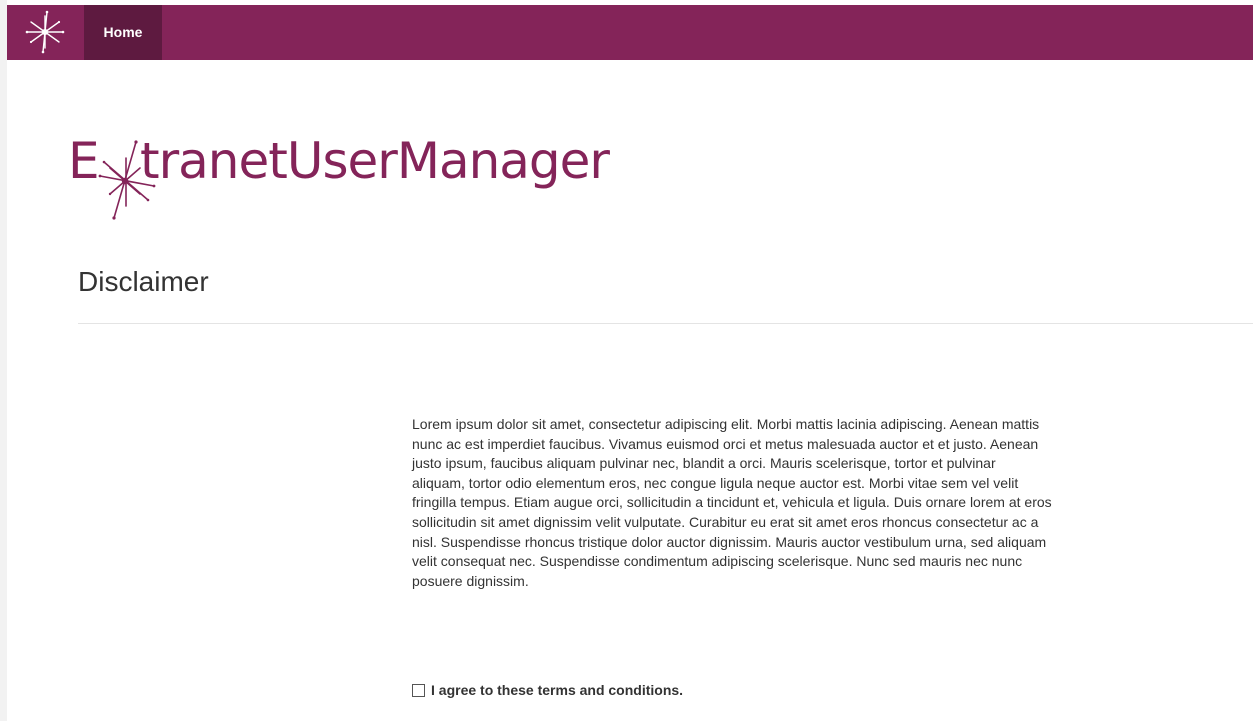 The width and height of the screenshot is (1253, 721). Describe the element at coordinates (418, 690) in the screenshot. I see `agree-terms-checkbox` at that location.